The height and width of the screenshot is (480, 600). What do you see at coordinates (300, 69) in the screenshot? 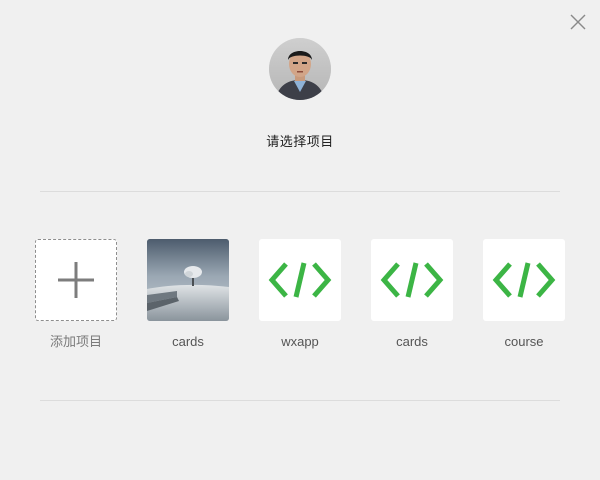
I see `user-avatar` at bounding box center [300, 69].